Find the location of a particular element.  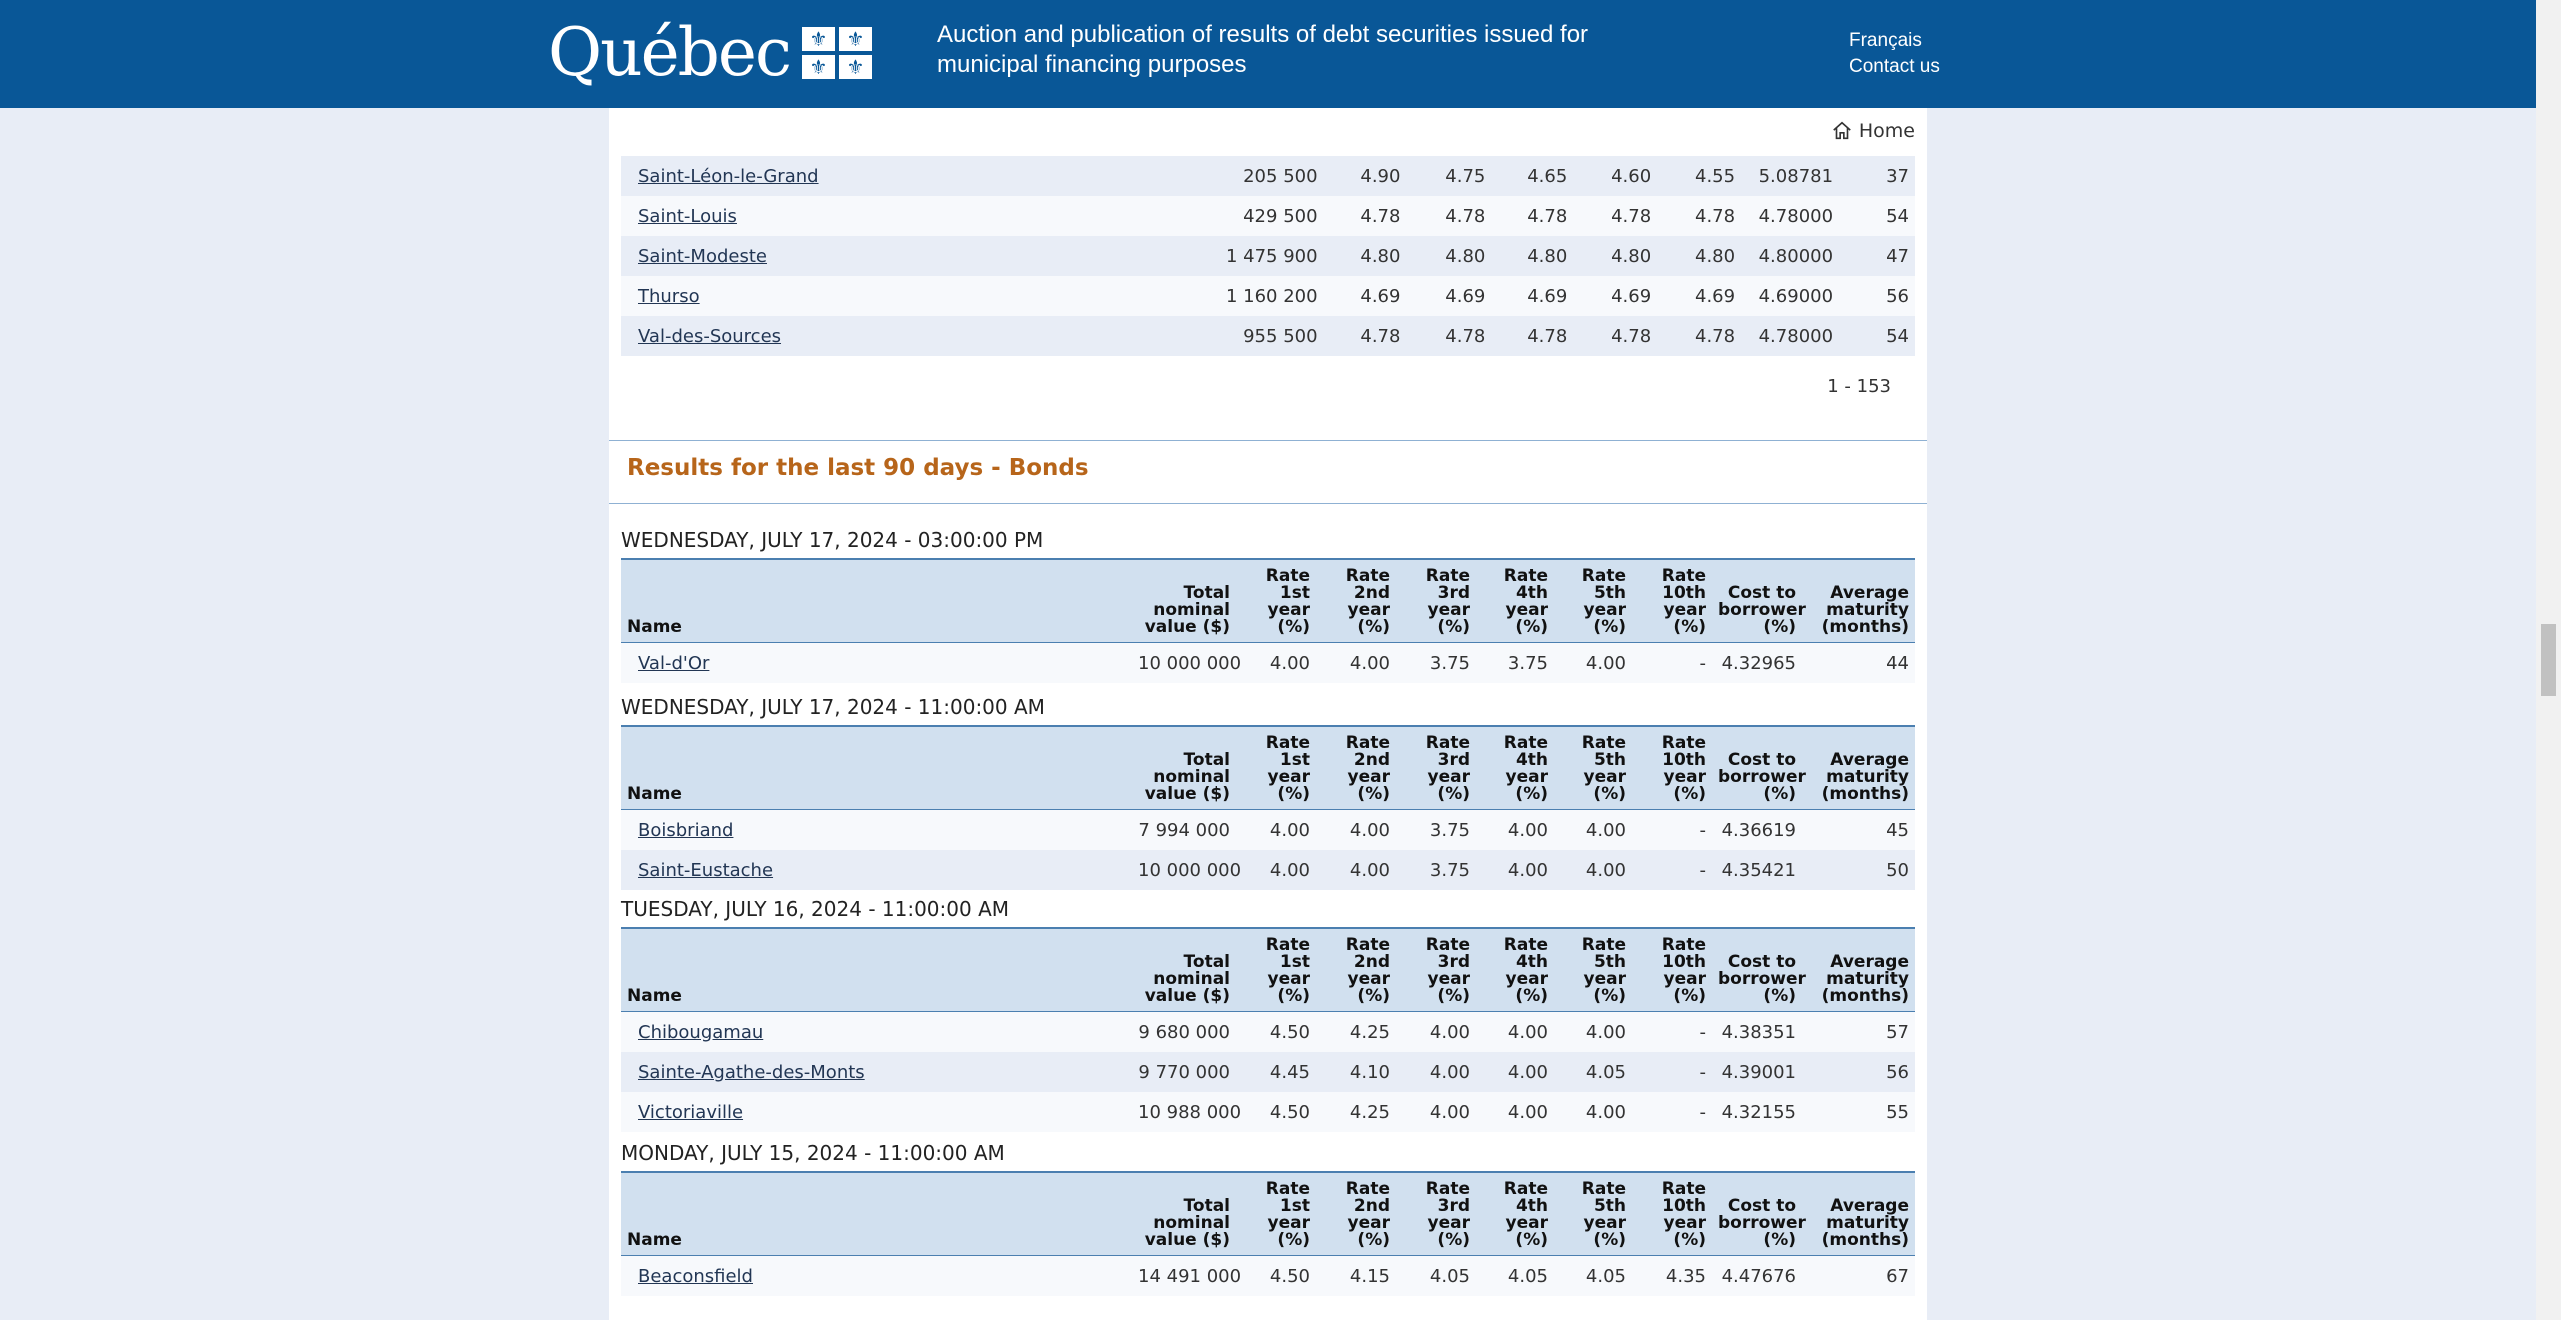

column-header: Rate 1st year (%) is located at coordinates (1276, 767).